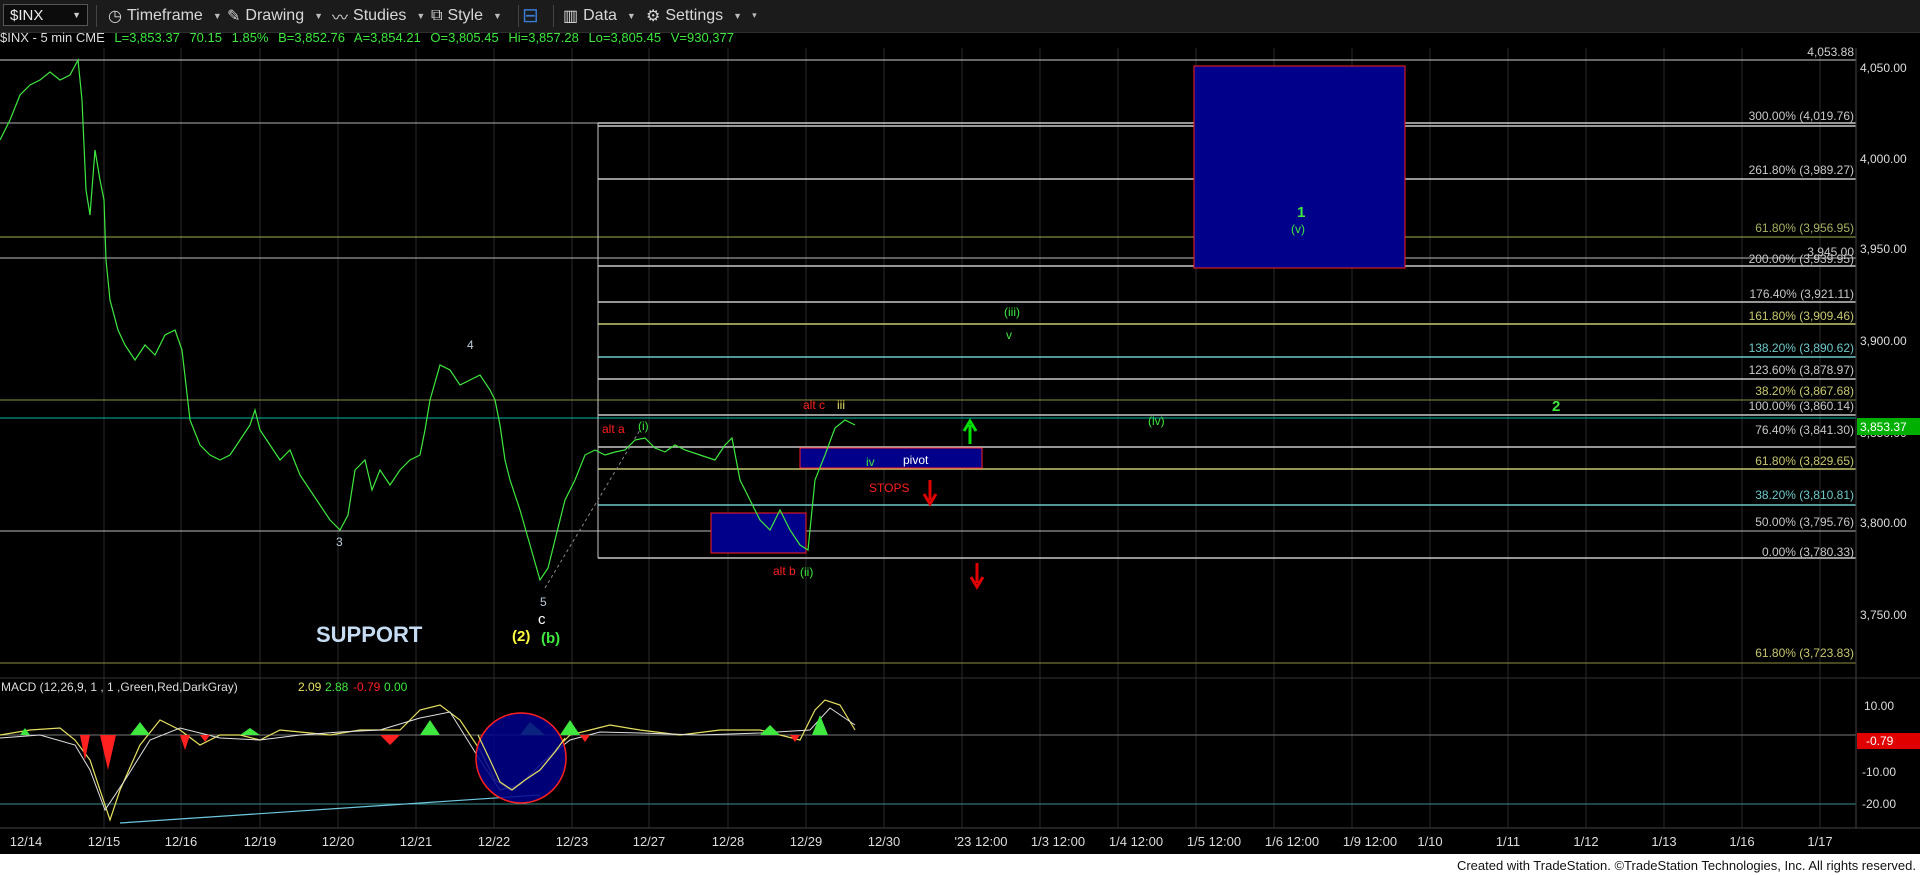  I want to click on wave-v-label: (v), so click(1298, 229).